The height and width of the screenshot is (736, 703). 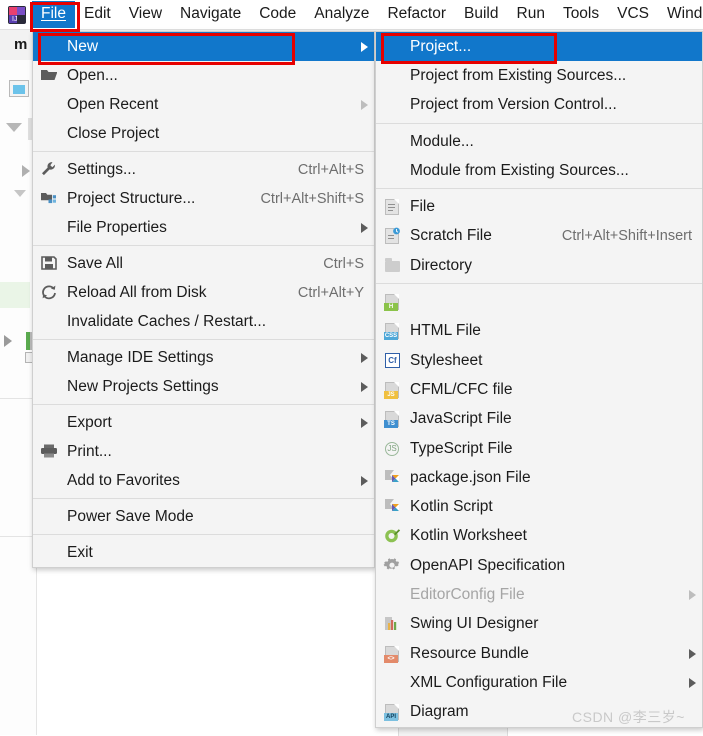 I want to click on menubar-item-vcs: VCS, so click(x=633, y=14).